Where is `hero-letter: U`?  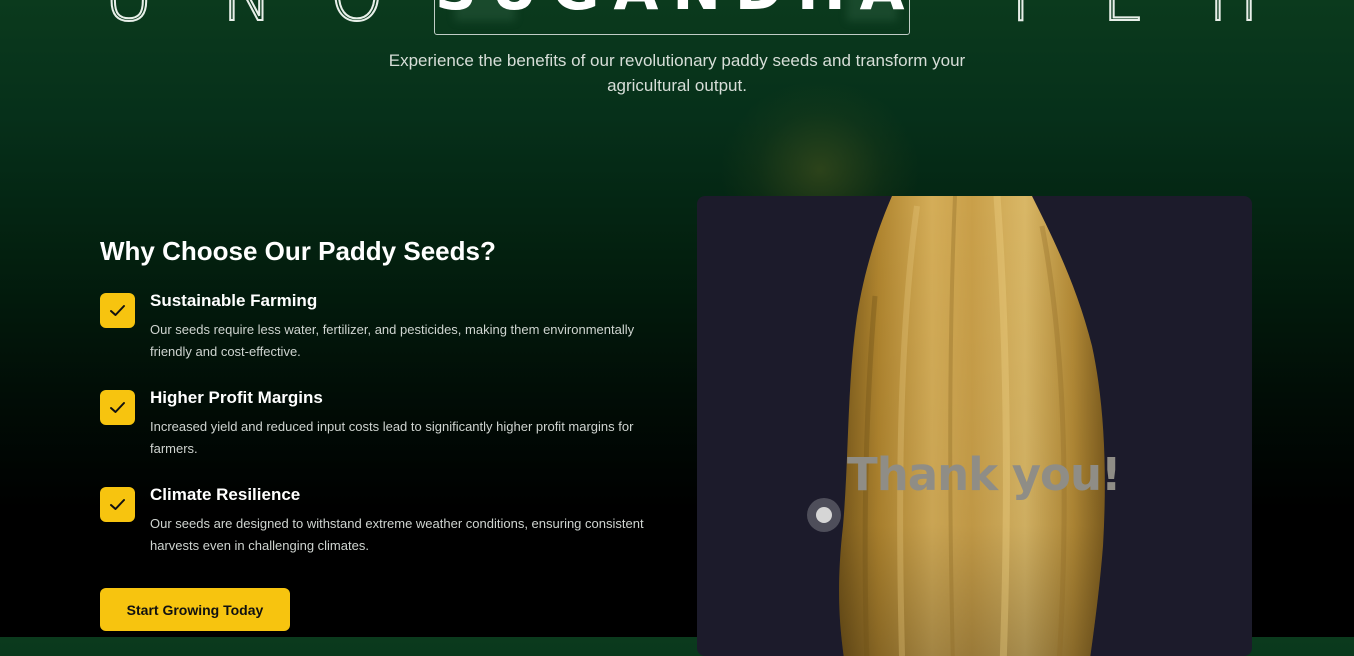
hero-letter: U is located at coordinates (129, 19).